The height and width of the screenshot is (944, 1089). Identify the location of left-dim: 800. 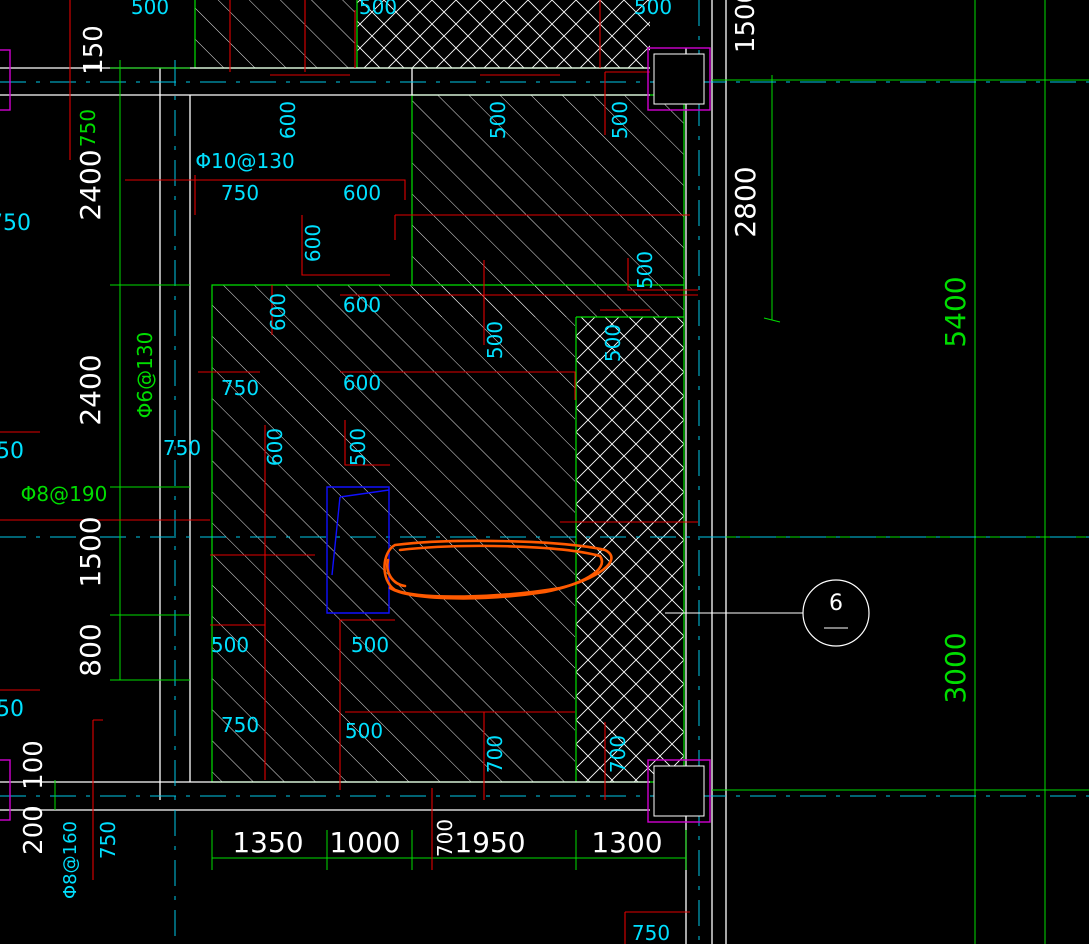
(90, 649).